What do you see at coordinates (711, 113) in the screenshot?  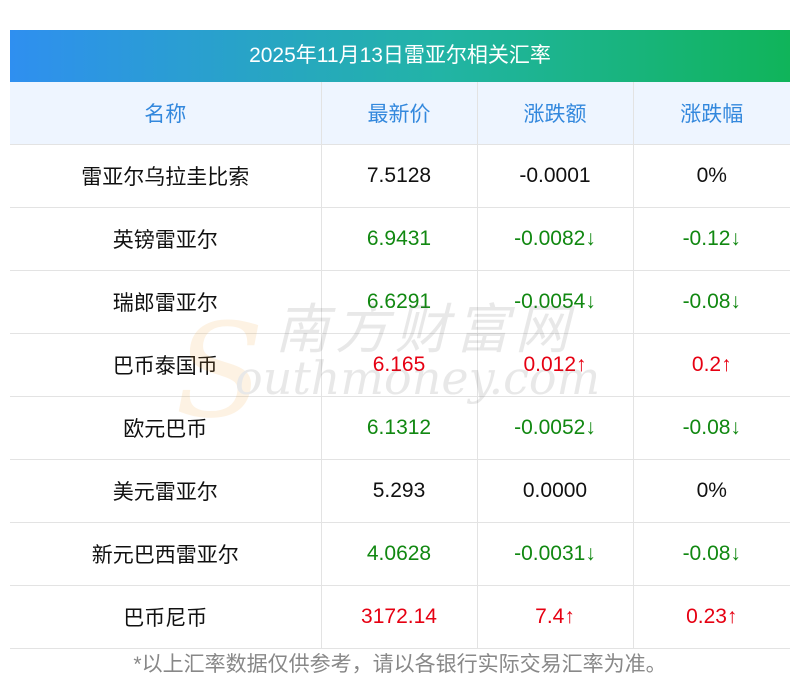 I see `header-percent: 涨跌幅` at bounding box center [711, 113].